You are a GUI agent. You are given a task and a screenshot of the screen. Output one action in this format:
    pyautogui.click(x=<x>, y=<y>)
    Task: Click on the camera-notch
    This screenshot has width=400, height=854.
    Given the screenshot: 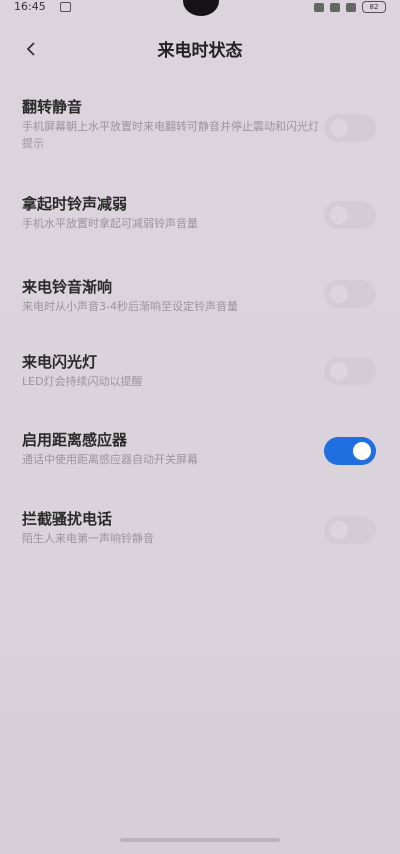 What is the action you would take?
    pyautogui.click(x=201, y=8)
    